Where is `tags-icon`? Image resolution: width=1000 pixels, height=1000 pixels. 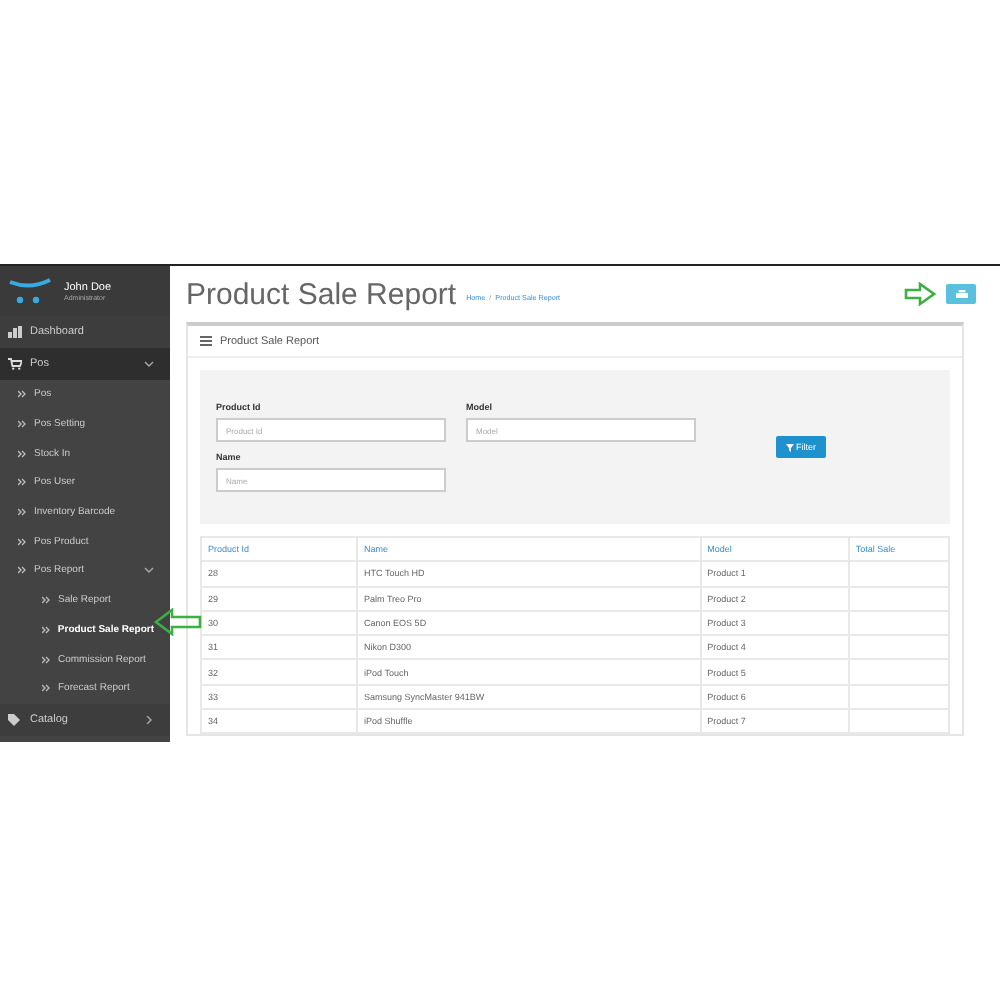
tags-icon is located at coordinates (15, 719).